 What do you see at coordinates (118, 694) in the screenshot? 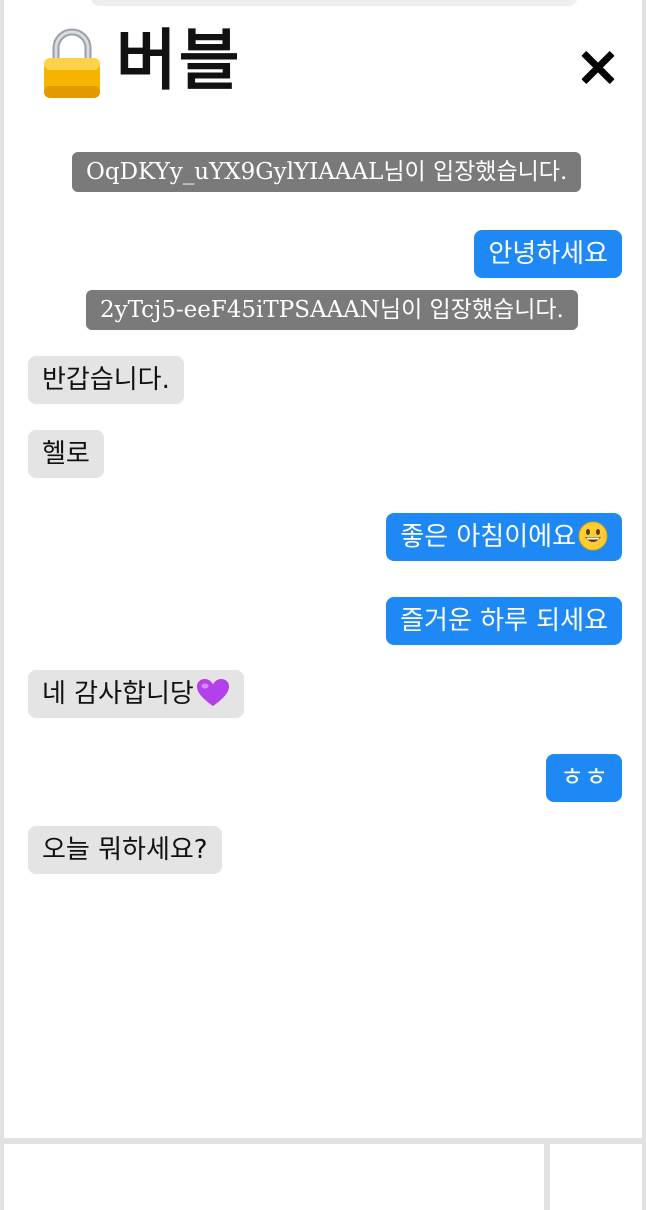
I see `other-message-text: 네 감사합니당` at bounding box center [118, 694].